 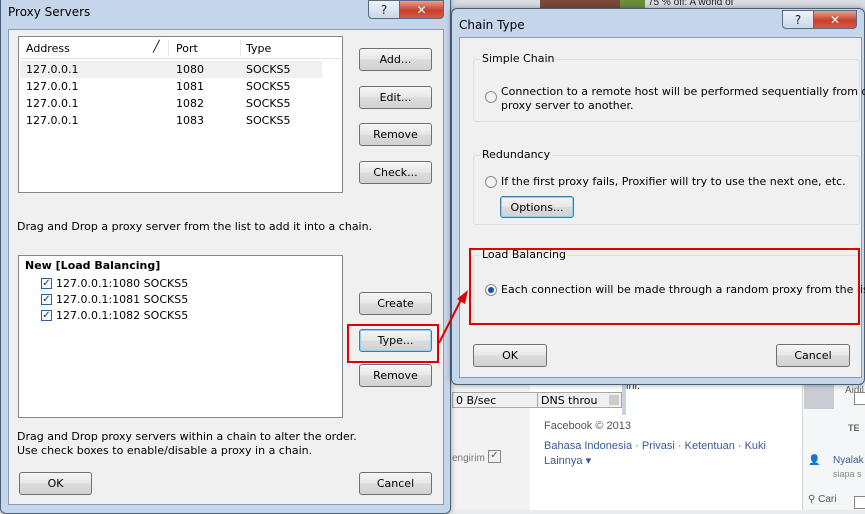 I want to click on chat-header: TE, so click(x=854, y=428).